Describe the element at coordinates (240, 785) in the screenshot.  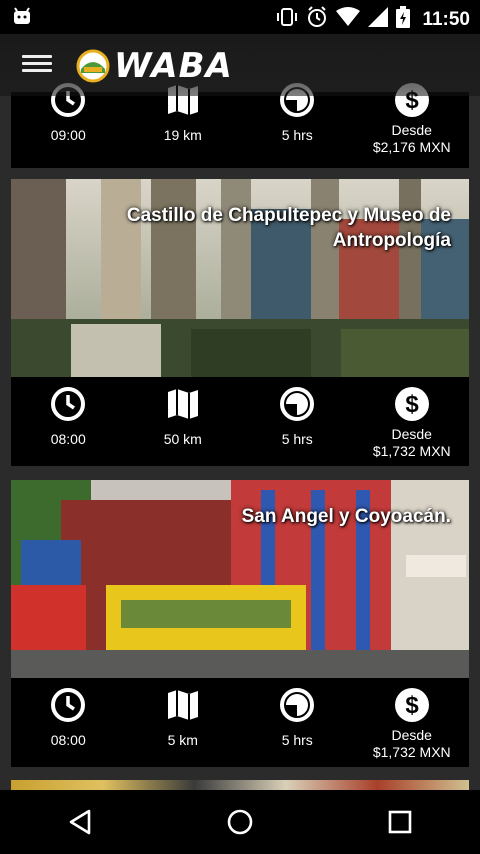
I see `tour-card` at that location.